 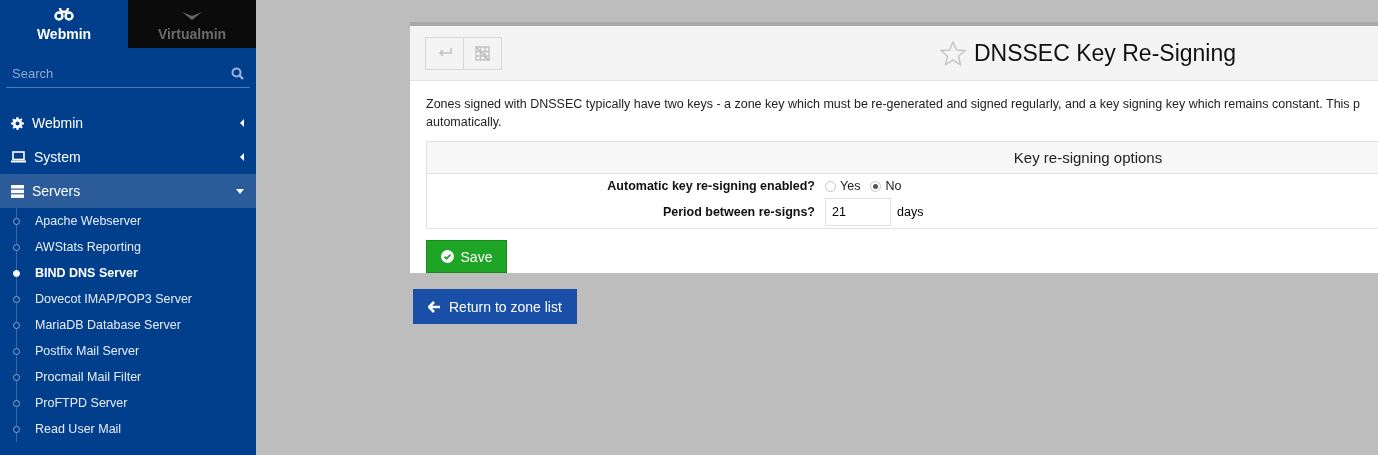 What do you see at coordinates (88, 377) in the screenshot?
I see `menu-item: Procmail Mail Filter` at bounding box center [88, 377].